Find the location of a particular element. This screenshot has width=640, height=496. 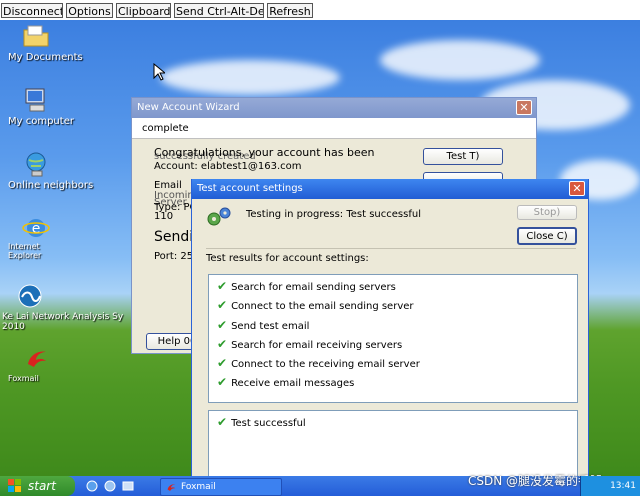

summary-item: ✔ Test successful is located at coordinates (261, 422).